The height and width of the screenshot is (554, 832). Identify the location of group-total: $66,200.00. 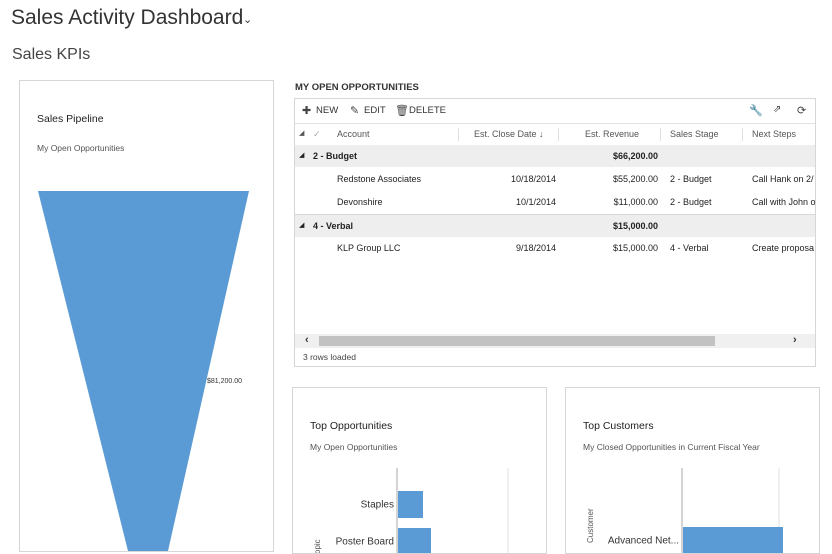
(635, 156).